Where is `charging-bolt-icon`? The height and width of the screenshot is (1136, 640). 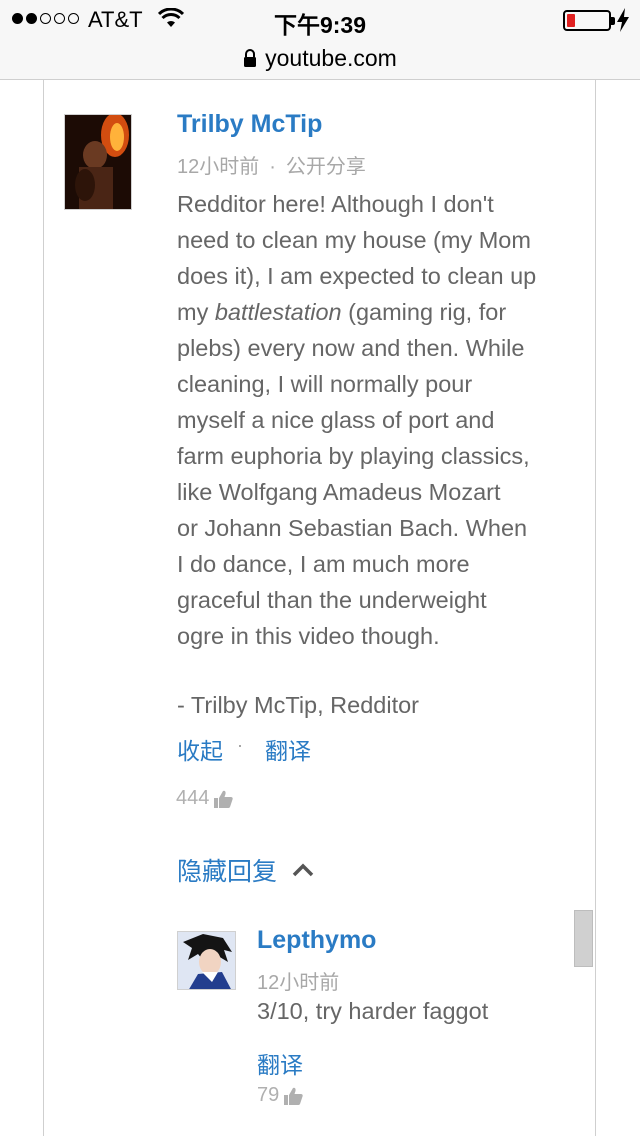
charging-bolt-icon is located at coordinates (623, 20).